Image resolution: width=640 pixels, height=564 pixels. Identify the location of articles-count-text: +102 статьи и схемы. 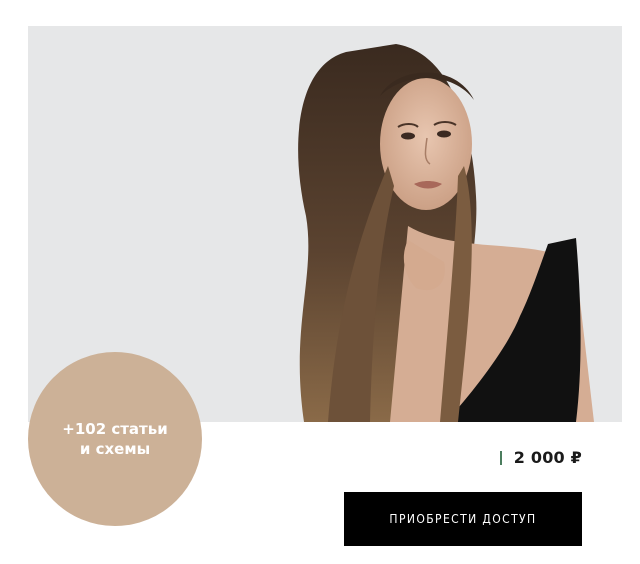
(115, 439).